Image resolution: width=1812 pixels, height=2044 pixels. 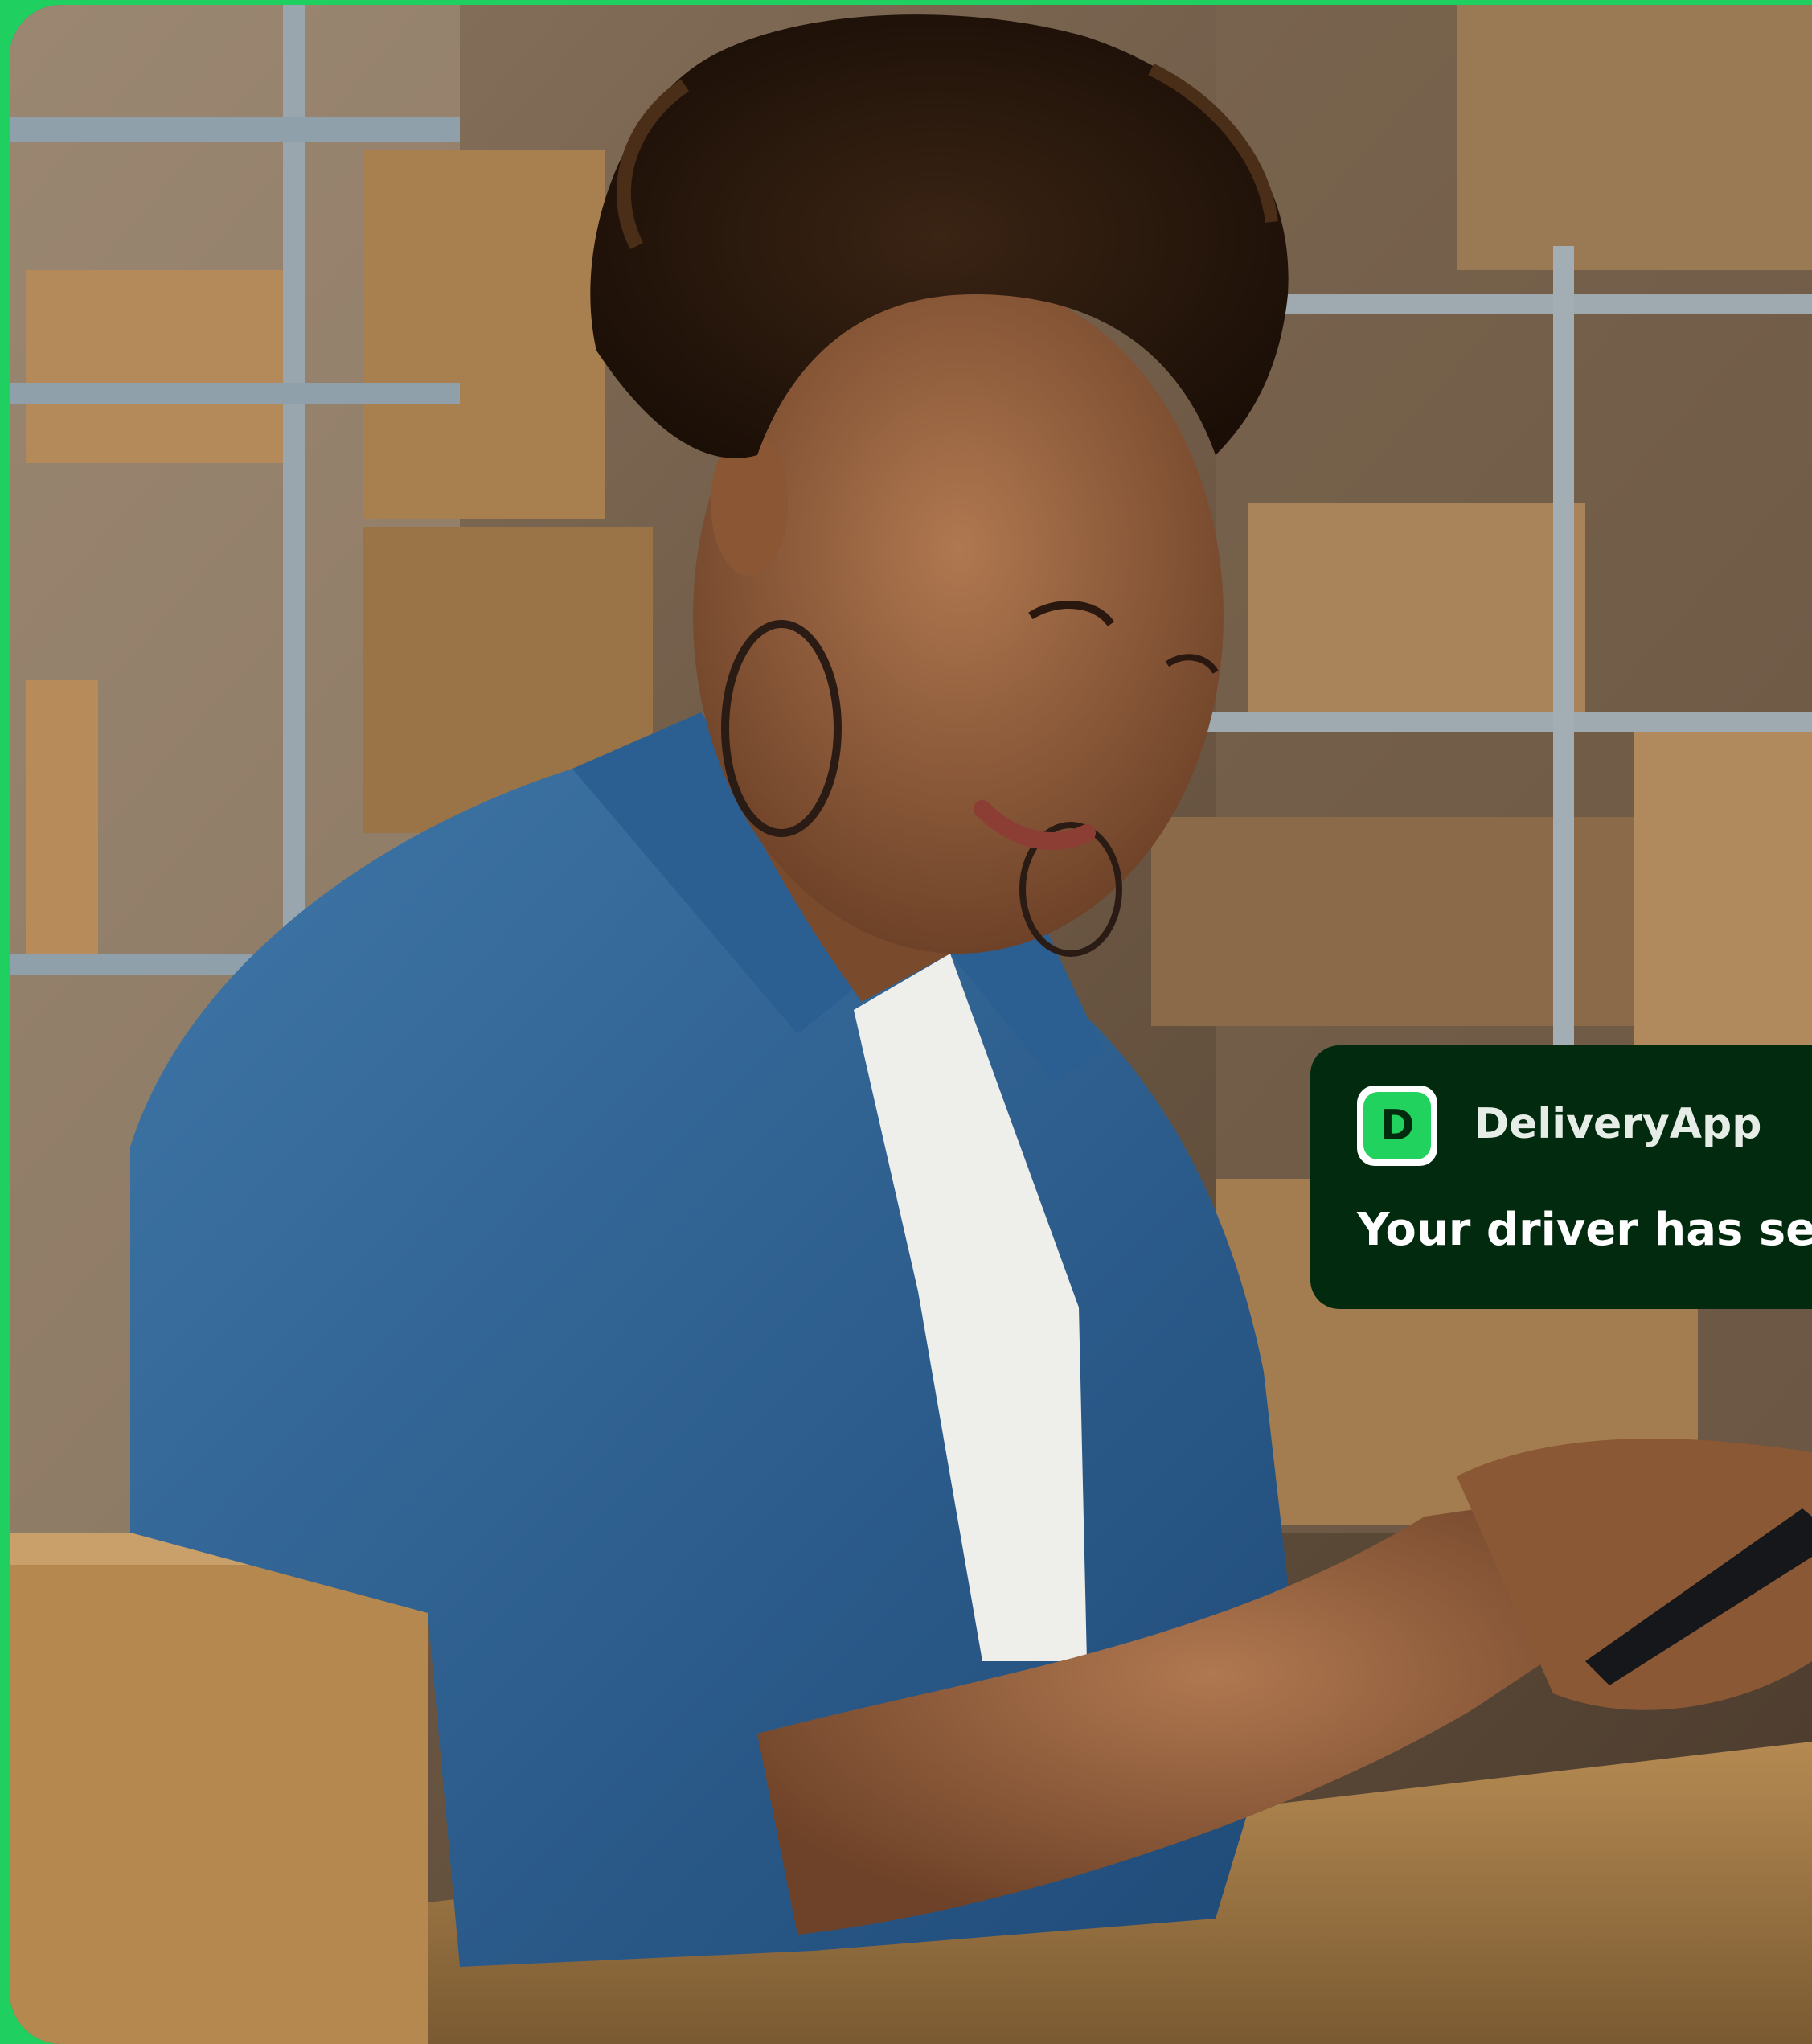 I want to click on deliveryapp-logo-icon: D, so click(x=1397, y=1126).